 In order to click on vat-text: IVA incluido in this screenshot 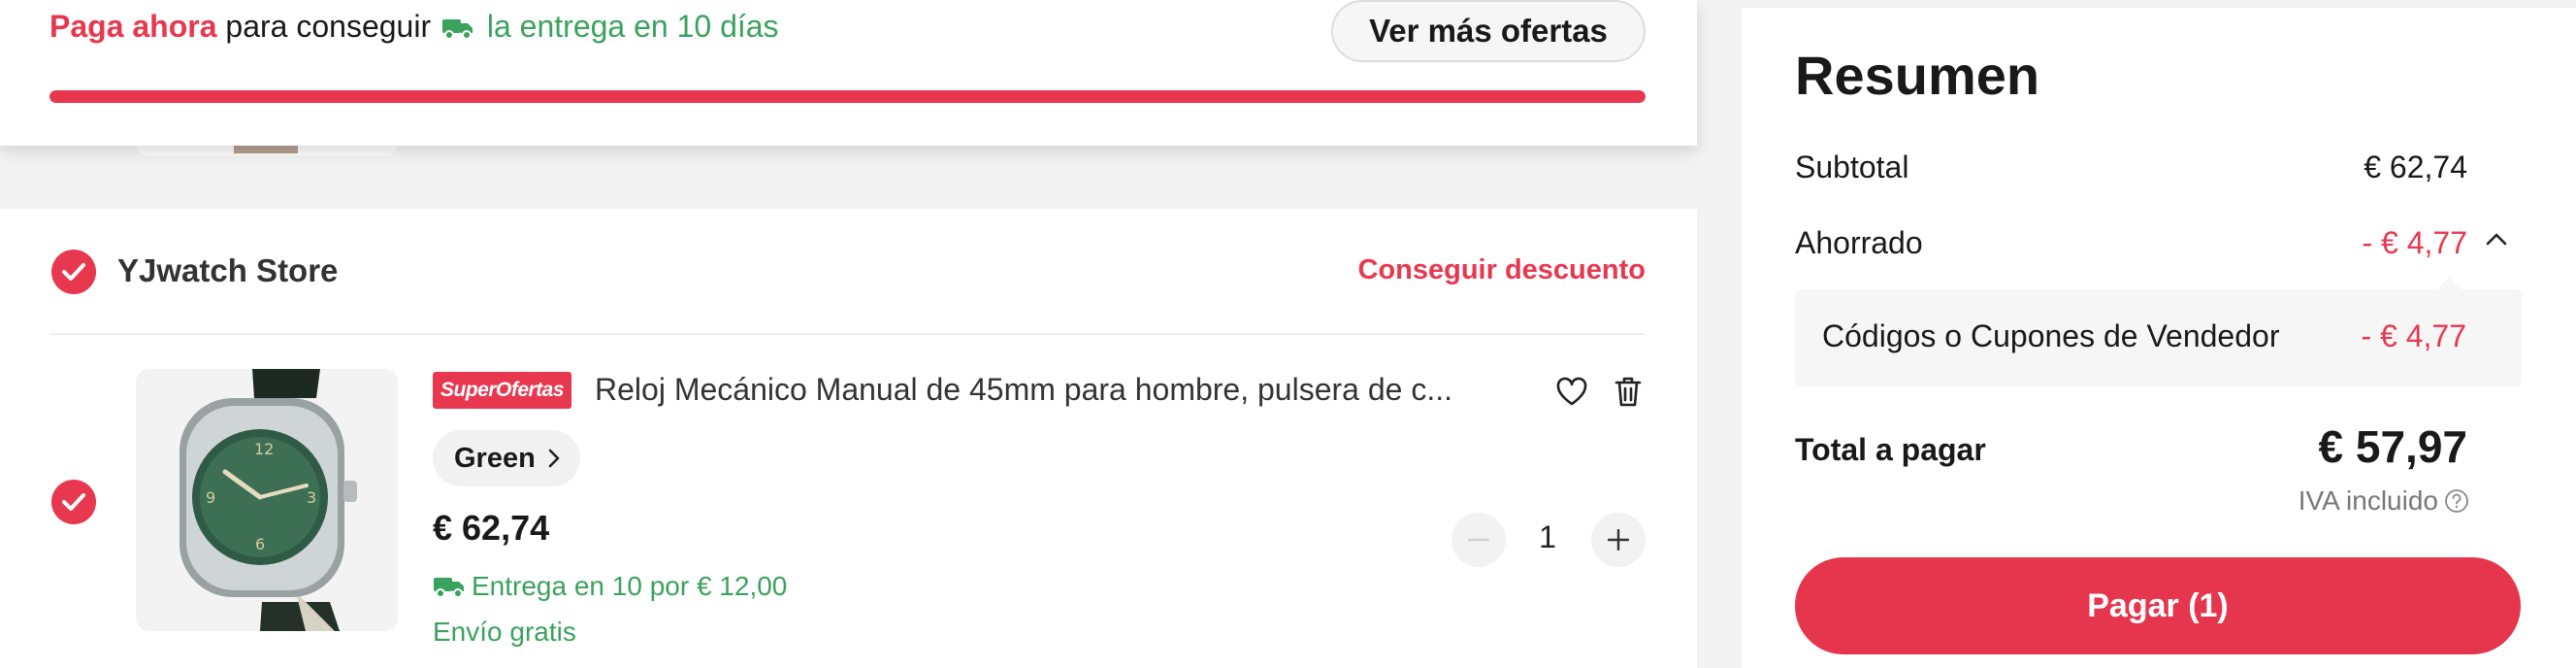, I will do `click(2368, 500)`.